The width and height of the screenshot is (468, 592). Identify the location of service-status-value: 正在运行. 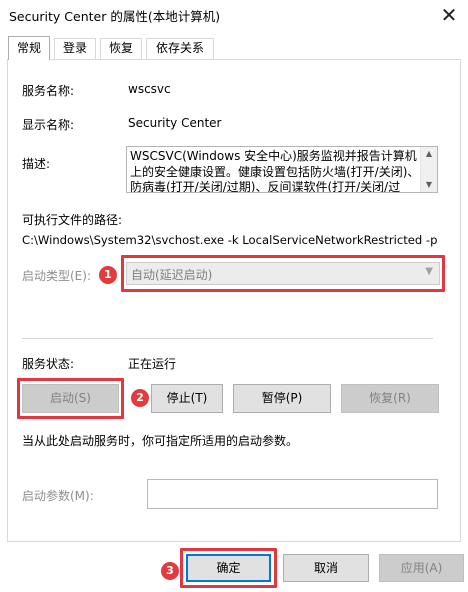
(152, 364).